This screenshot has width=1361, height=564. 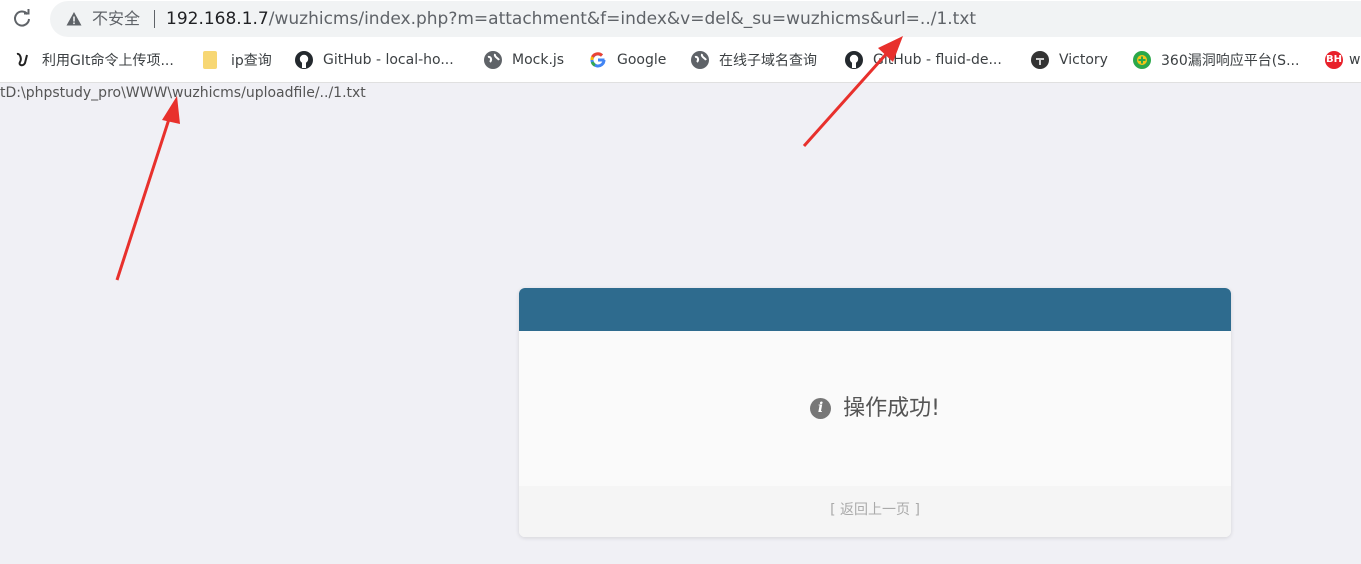 I want to click on bookmark-item: Mock.js, so click(x=524, y=60).